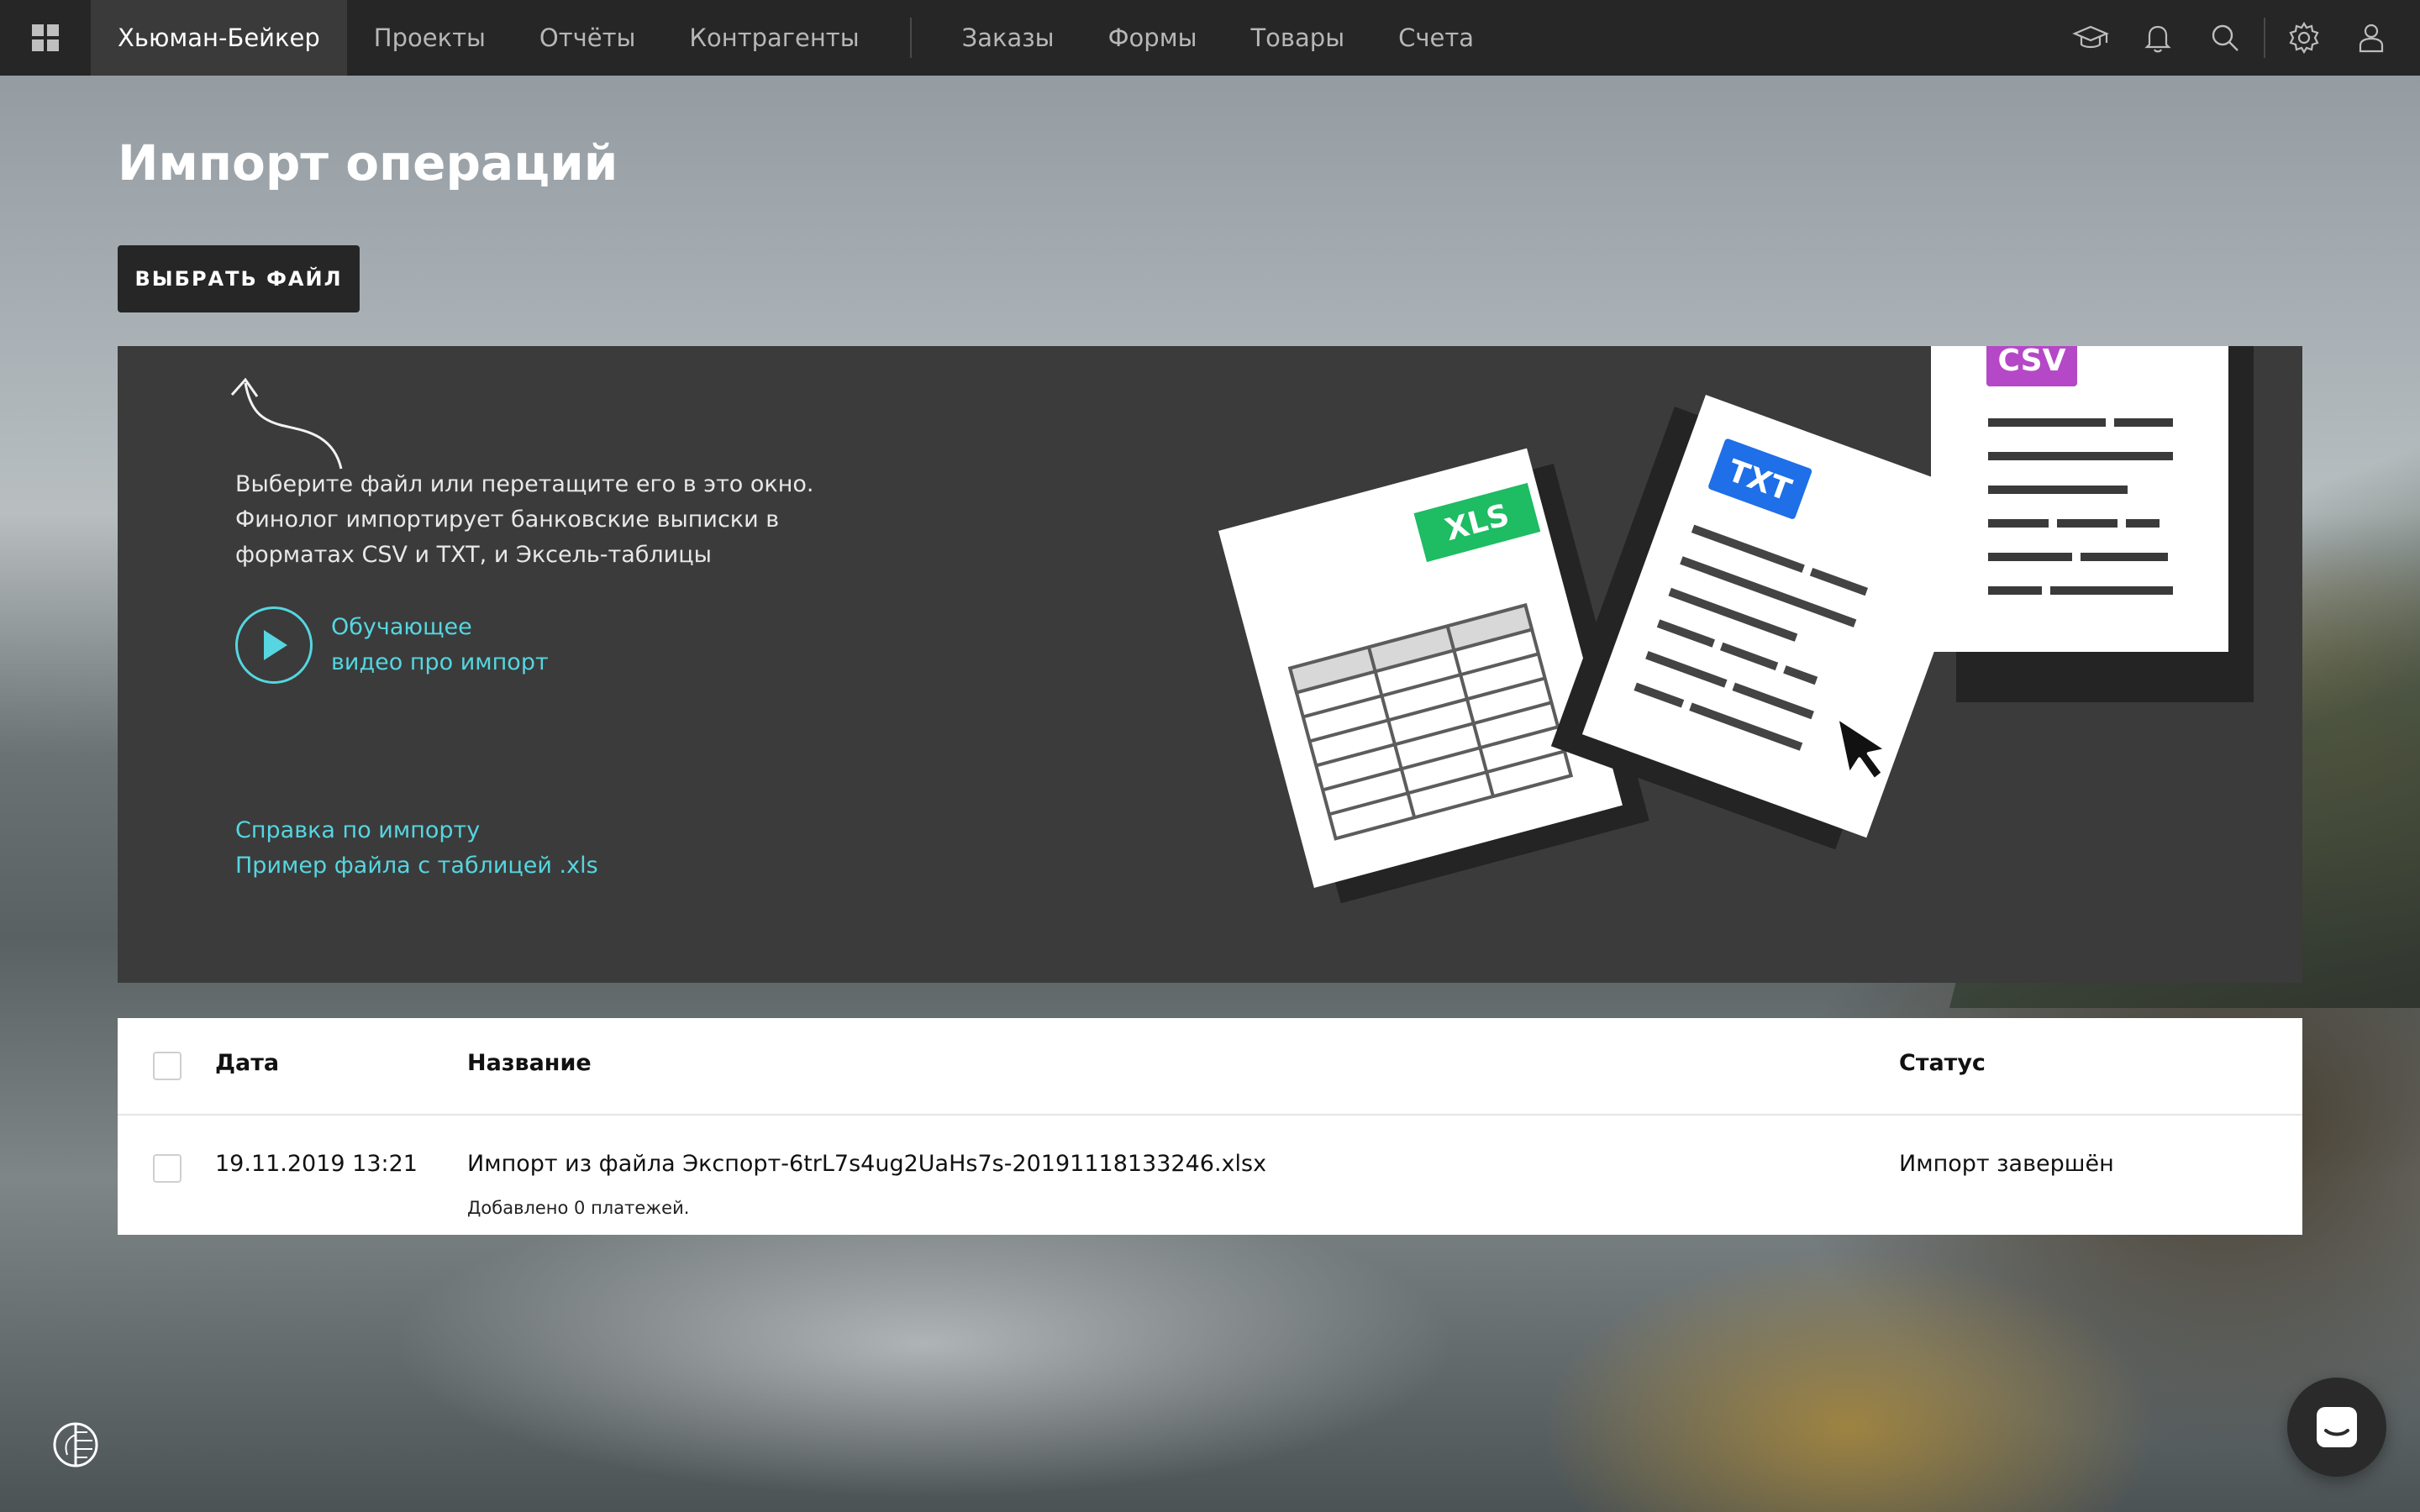  I want to click on nav-projects: Проекты, so click(430, 38).